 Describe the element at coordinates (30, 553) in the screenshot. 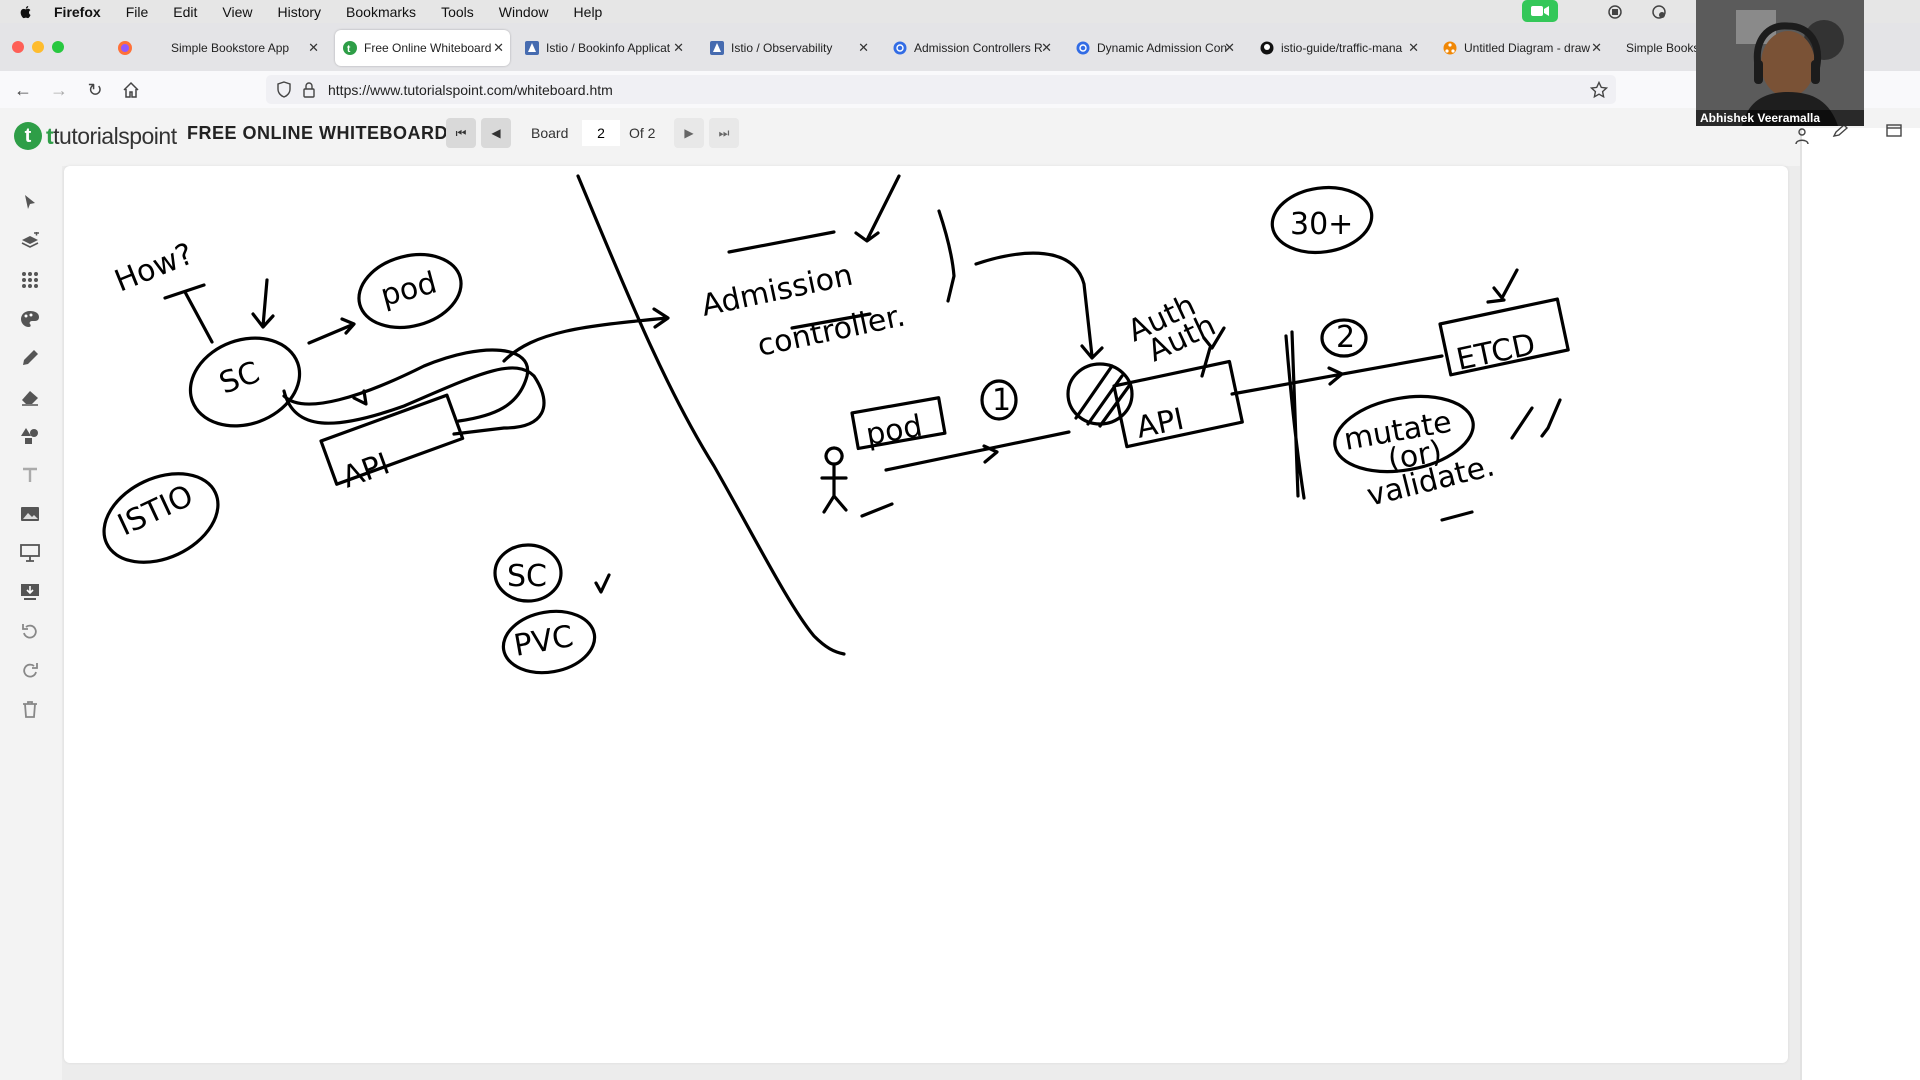

I see `presentation-icon` at that location.